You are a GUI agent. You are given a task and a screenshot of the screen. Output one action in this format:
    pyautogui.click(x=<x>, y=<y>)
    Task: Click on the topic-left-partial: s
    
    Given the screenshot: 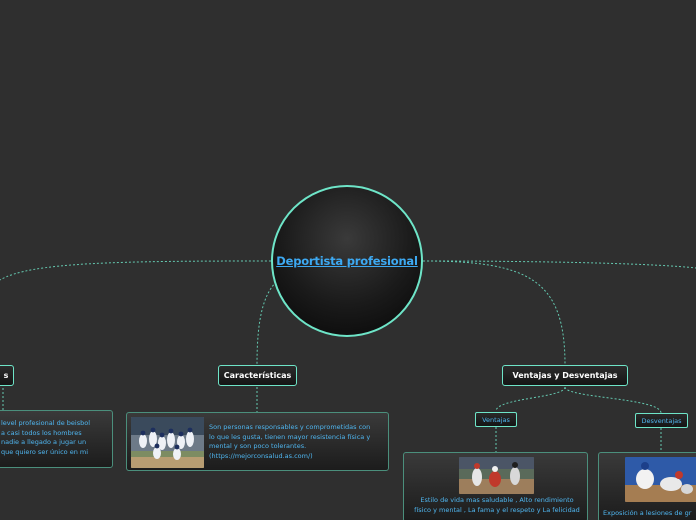 What is the action you would take?
    pyautogui.click(x=7, y=375)
    